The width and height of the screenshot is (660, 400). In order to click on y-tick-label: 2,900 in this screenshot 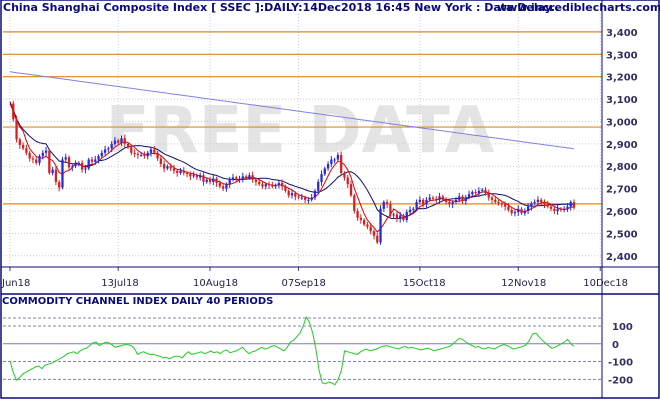, I will do `click(622, 145)`.